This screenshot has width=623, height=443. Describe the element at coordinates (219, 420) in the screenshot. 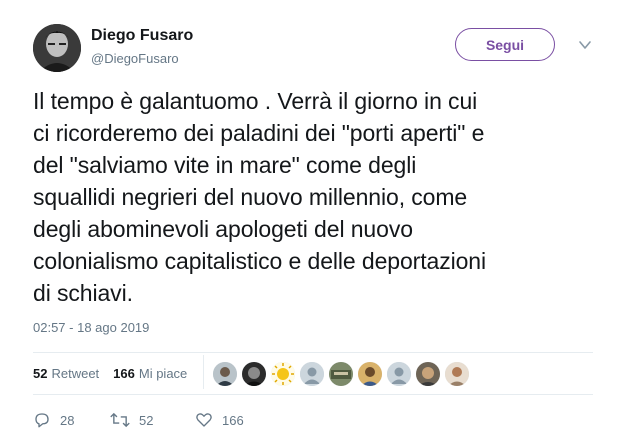

I see `like-button: 166` at that location.